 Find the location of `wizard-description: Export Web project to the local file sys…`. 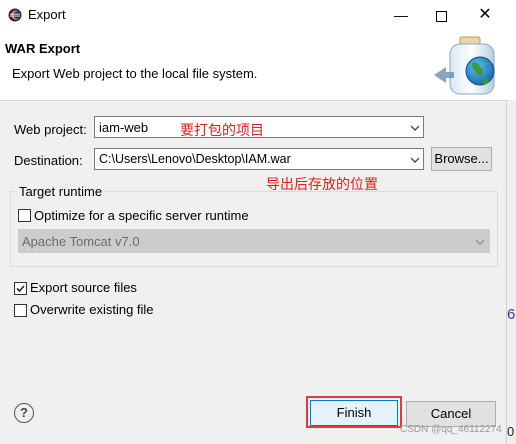

wizard-description: Export Web project to the local file sys… is located at coordinates (135, 73).